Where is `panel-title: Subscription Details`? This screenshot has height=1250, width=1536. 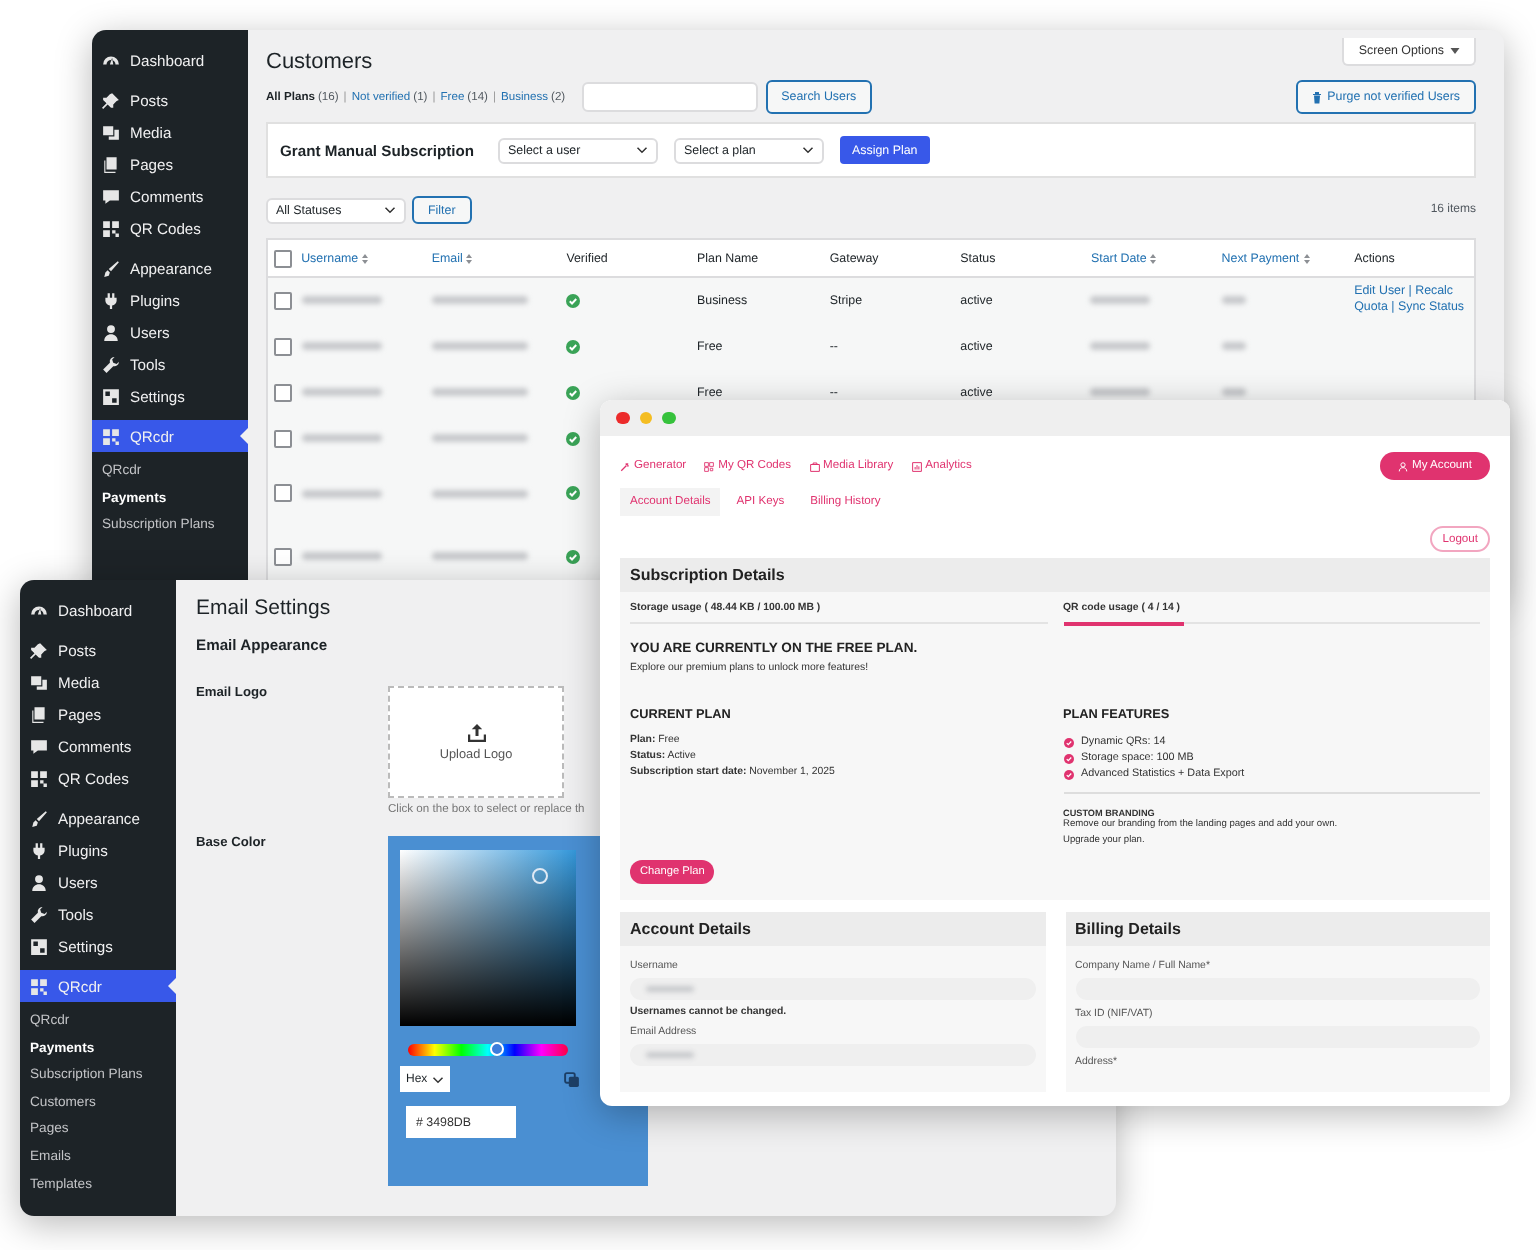 panel-title: Subscription Details is located at coordinates (1055, 575).